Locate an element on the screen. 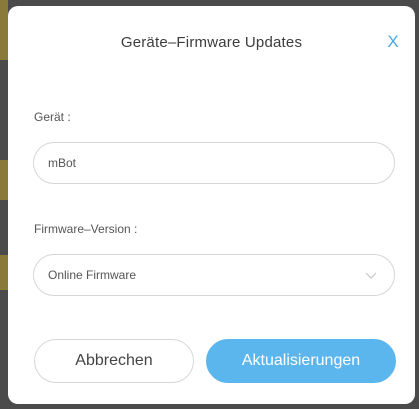 Image resolution: width=419 pixels, height=409 pixels. device-field: mBot is located at coordinates (214, 163).